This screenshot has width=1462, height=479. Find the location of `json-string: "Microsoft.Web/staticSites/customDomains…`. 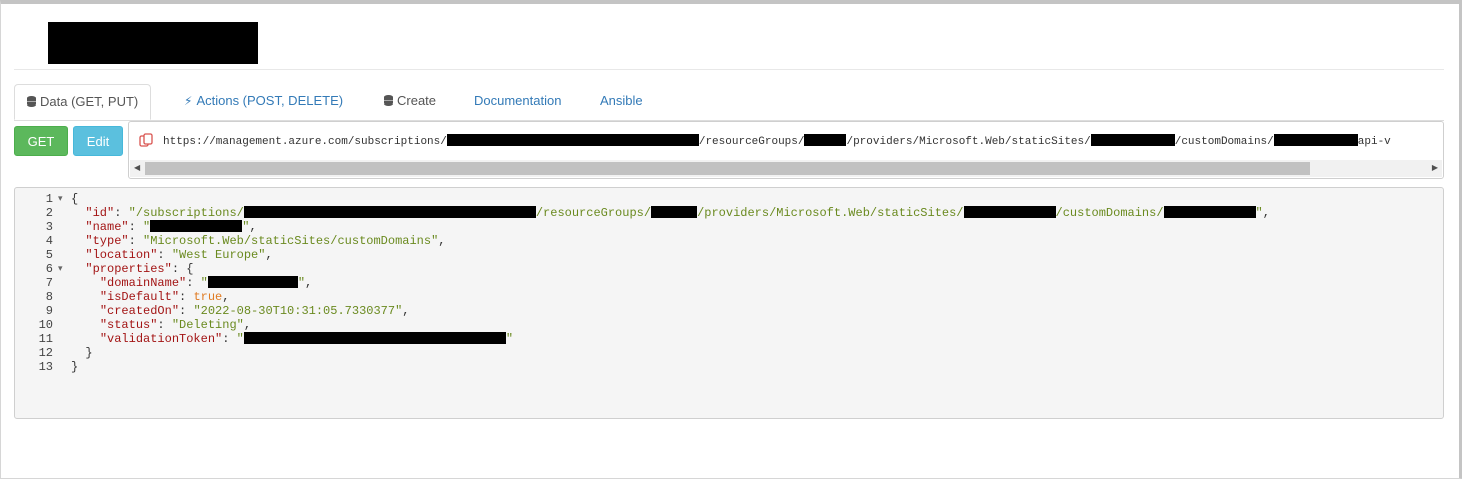

json-string: "Microsoft.Web/staticSites/customDomains… is located at coordinates (291, 241).